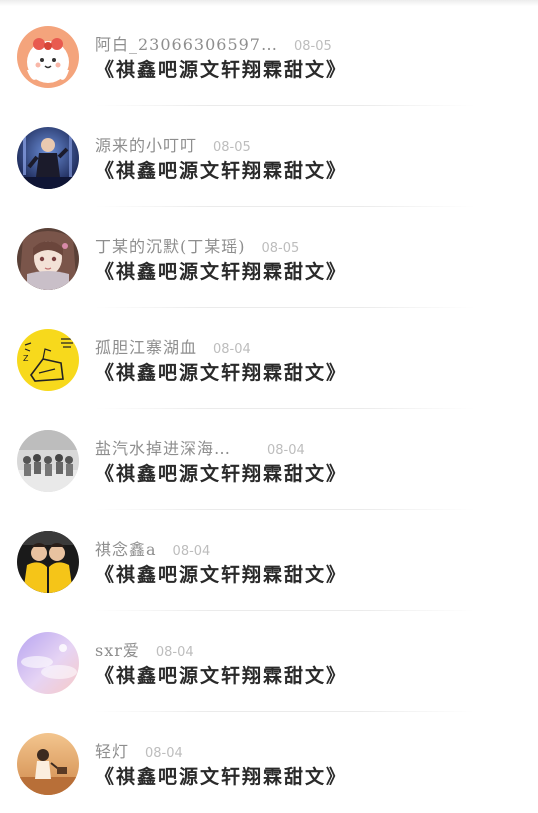 Image resolution: width=538 pixels, height=813 pixels. I want to click on svg-text: Z, so click(26, 358).